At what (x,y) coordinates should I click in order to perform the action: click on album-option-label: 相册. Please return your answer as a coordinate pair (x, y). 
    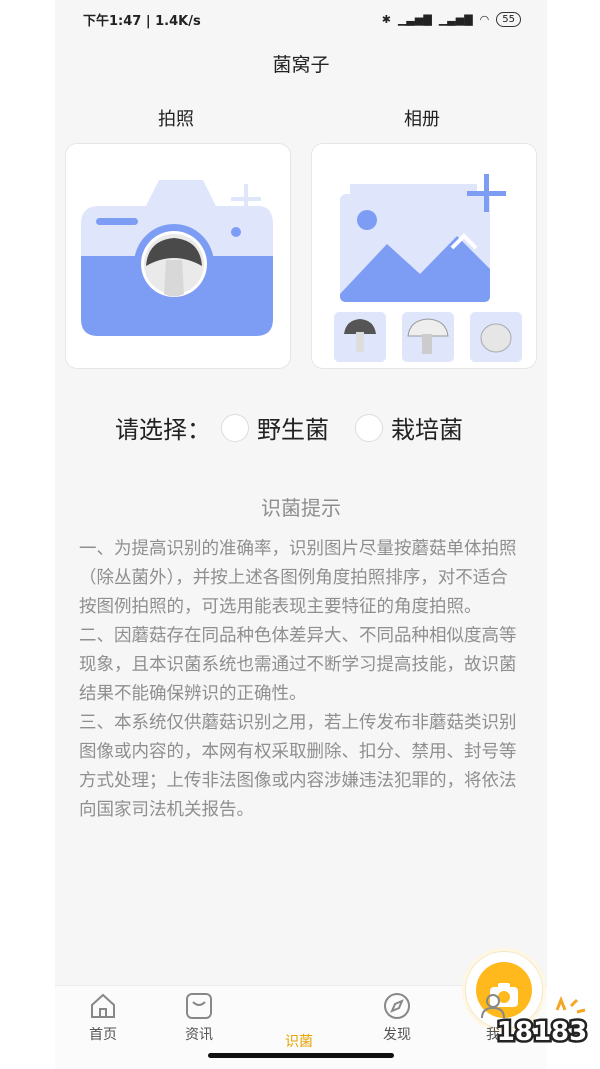
    Looking at the image, I should click on (422, 119).